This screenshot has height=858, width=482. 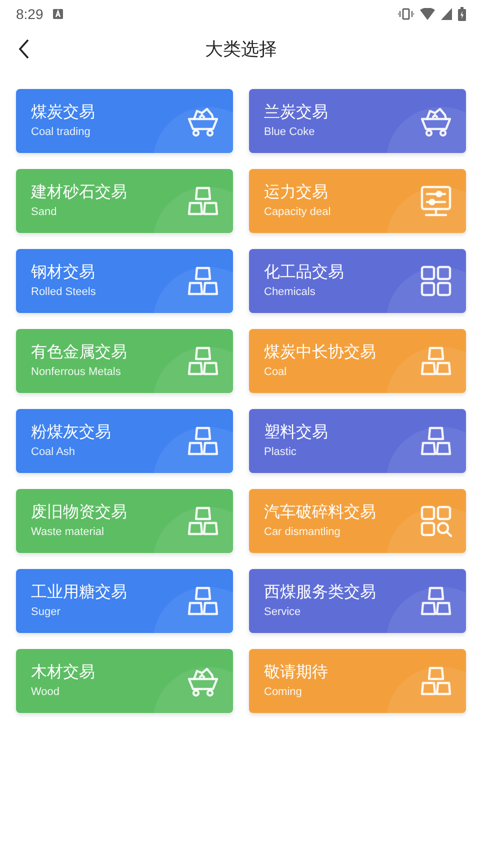 I want to click on category-name: 化工品交易, so click(x=304, y=272).